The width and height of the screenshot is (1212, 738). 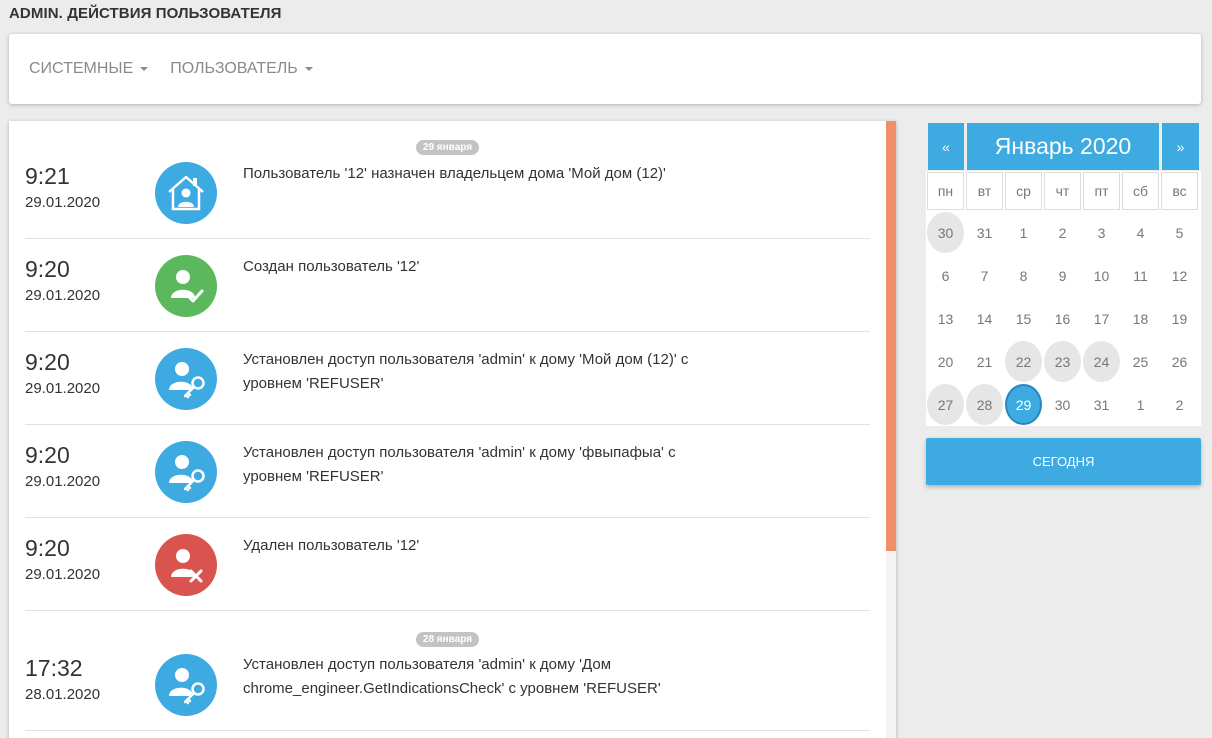 What do you see at coordinates (1063, 146) in the screenshot?
I see `calendar-month-title: Январь 2020` at bounding box center [1063, 146].